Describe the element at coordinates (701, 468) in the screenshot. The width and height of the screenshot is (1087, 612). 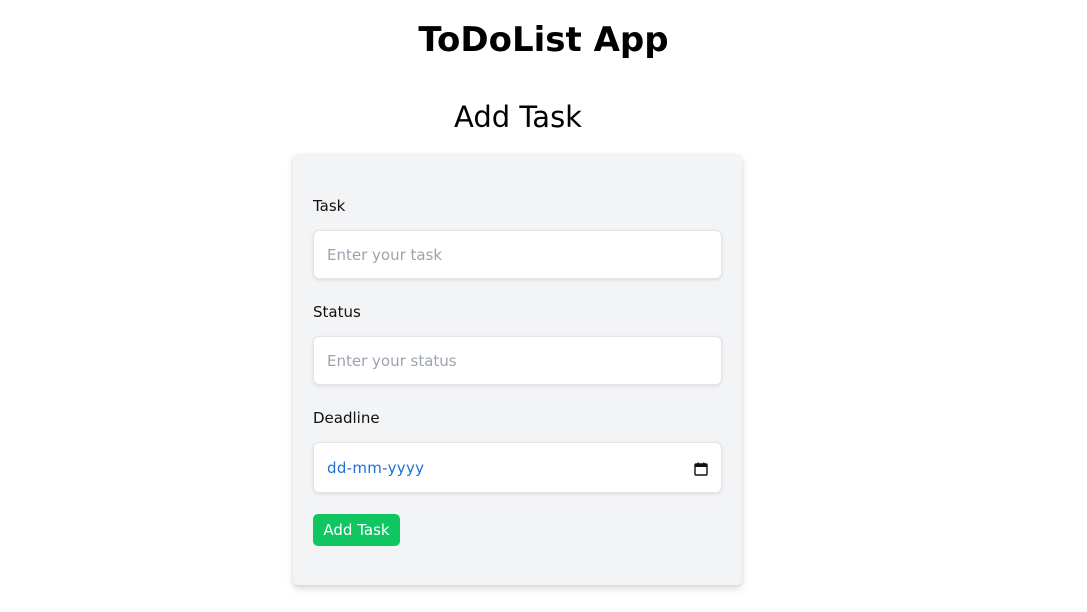
I see `calendar-icon` at that location.